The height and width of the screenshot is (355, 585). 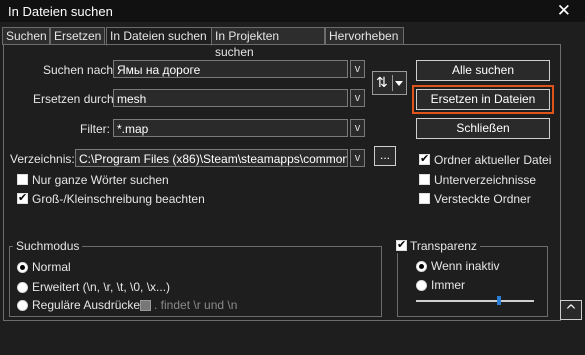 I want to click on search-mode-title: Suchmodus, so click(x=48, y=246).